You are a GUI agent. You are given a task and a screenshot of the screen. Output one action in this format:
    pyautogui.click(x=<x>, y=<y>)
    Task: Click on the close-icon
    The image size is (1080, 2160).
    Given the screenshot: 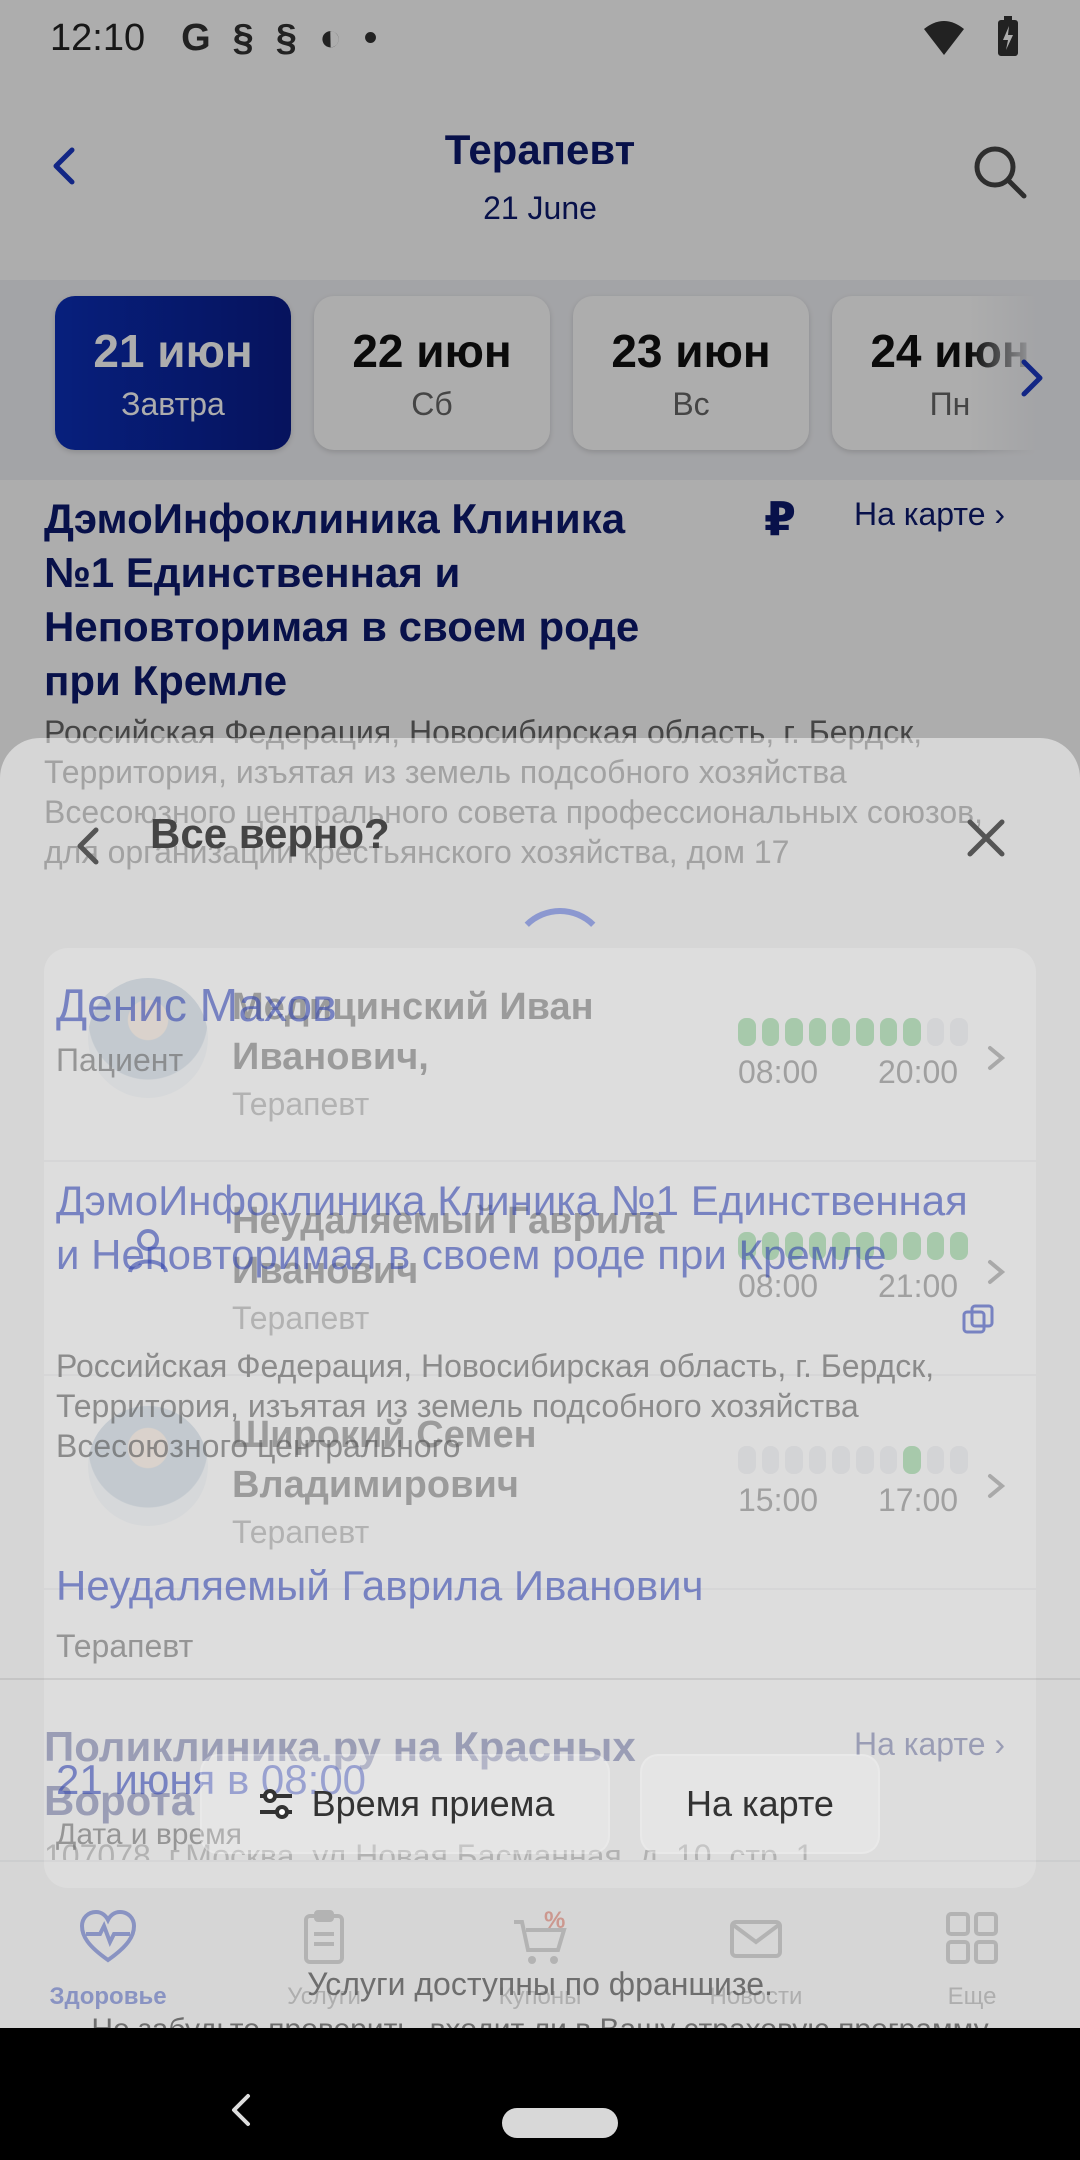 What is the action you would take?
    pyautogui.click(x=986, y=838)
    